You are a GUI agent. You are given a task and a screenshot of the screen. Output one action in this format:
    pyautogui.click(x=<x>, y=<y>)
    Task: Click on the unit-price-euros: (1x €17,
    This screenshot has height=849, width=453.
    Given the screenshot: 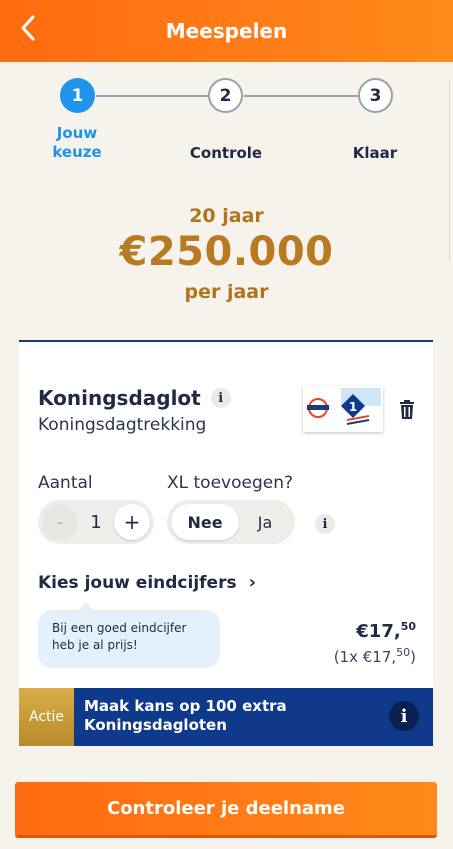 What is the action you would take?
    pyautogui.click(x=365, y=657)
    